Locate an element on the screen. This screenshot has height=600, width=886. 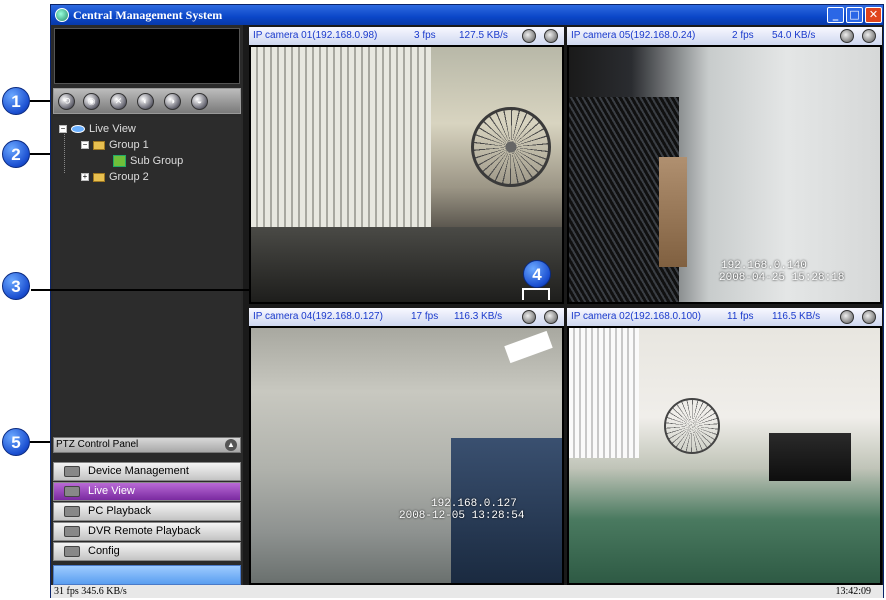
tree-node-label: Sub Group is located at coordinates (157, 161).